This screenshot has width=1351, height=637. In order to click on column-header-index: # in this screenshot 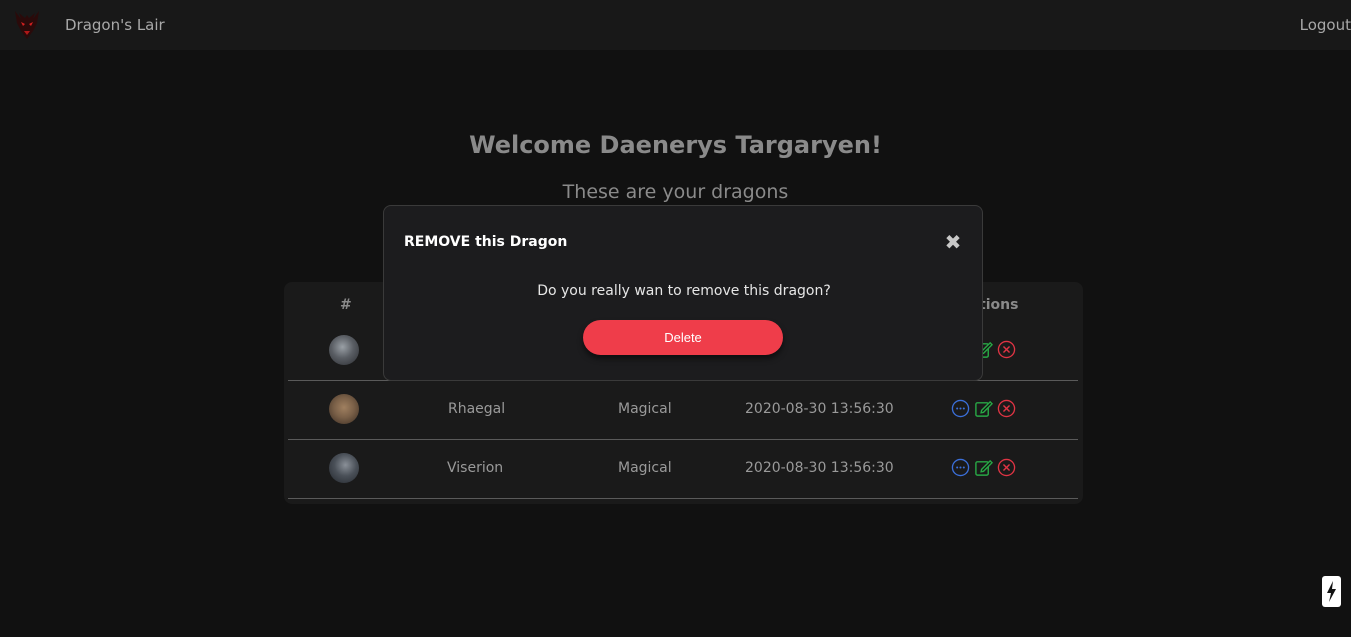, I will do `click(346, 305)`.